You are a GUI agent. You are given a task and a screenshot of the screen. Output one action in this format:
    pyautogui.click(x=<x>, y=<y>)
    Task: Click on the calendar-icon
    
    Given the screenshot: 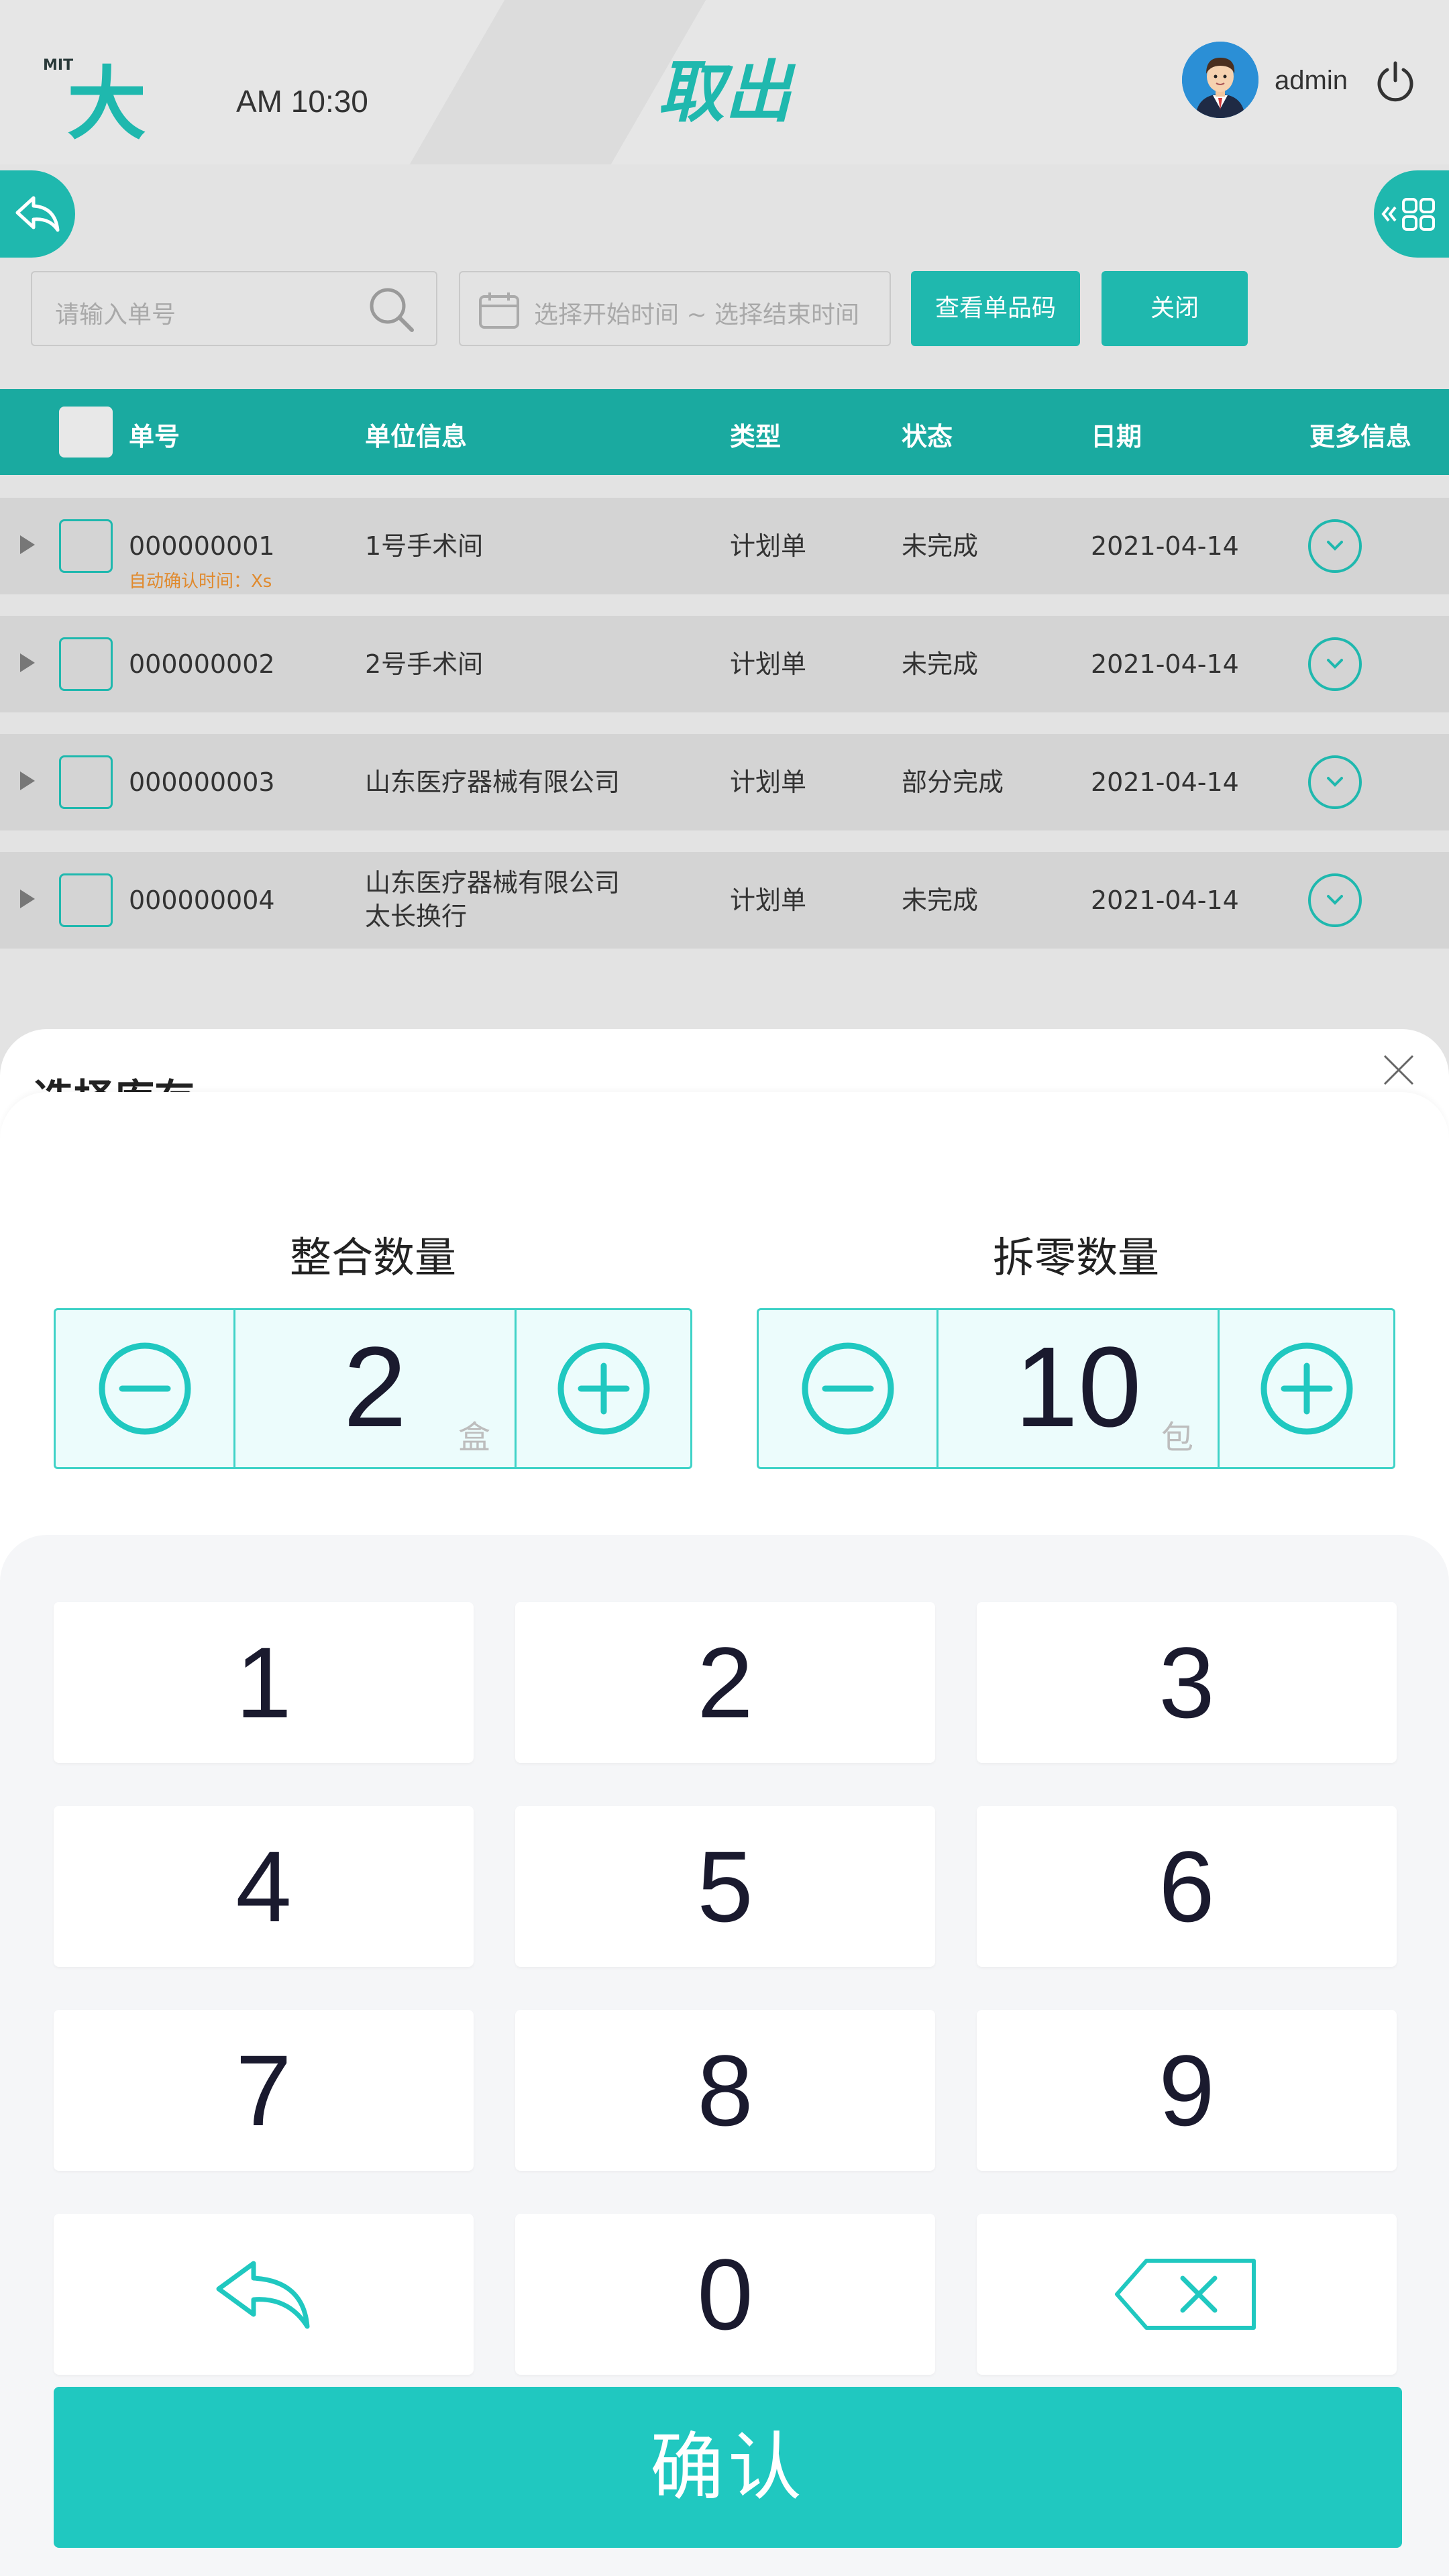 What is the action you would take?
    pyautogui.click(x=499, y=310)
    